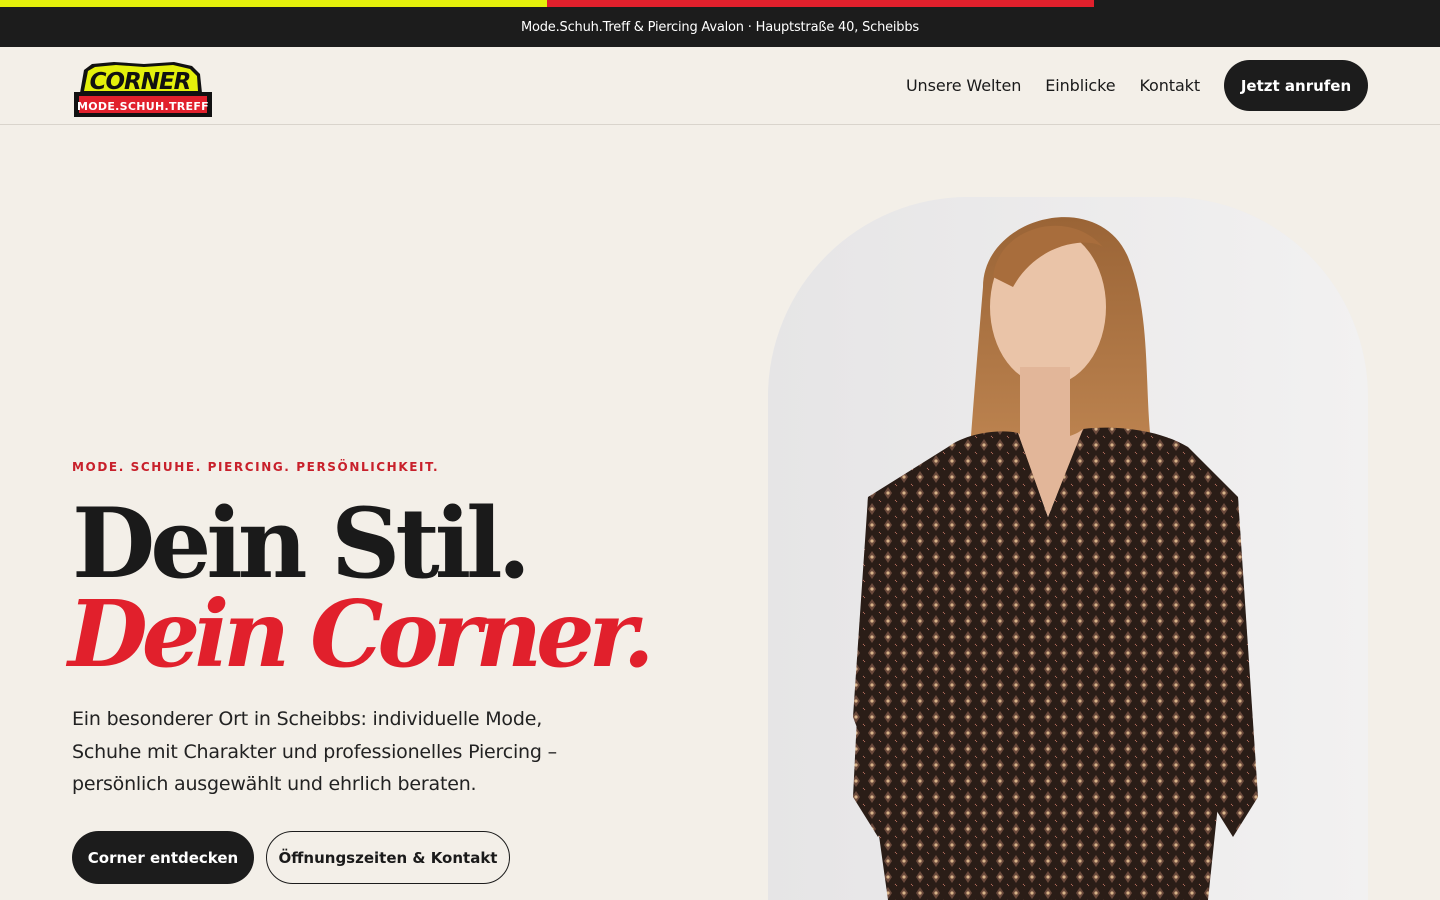  I want to click on corner-logo: CORNER MODE.SCHUH.TREFF, so click(143, 88).